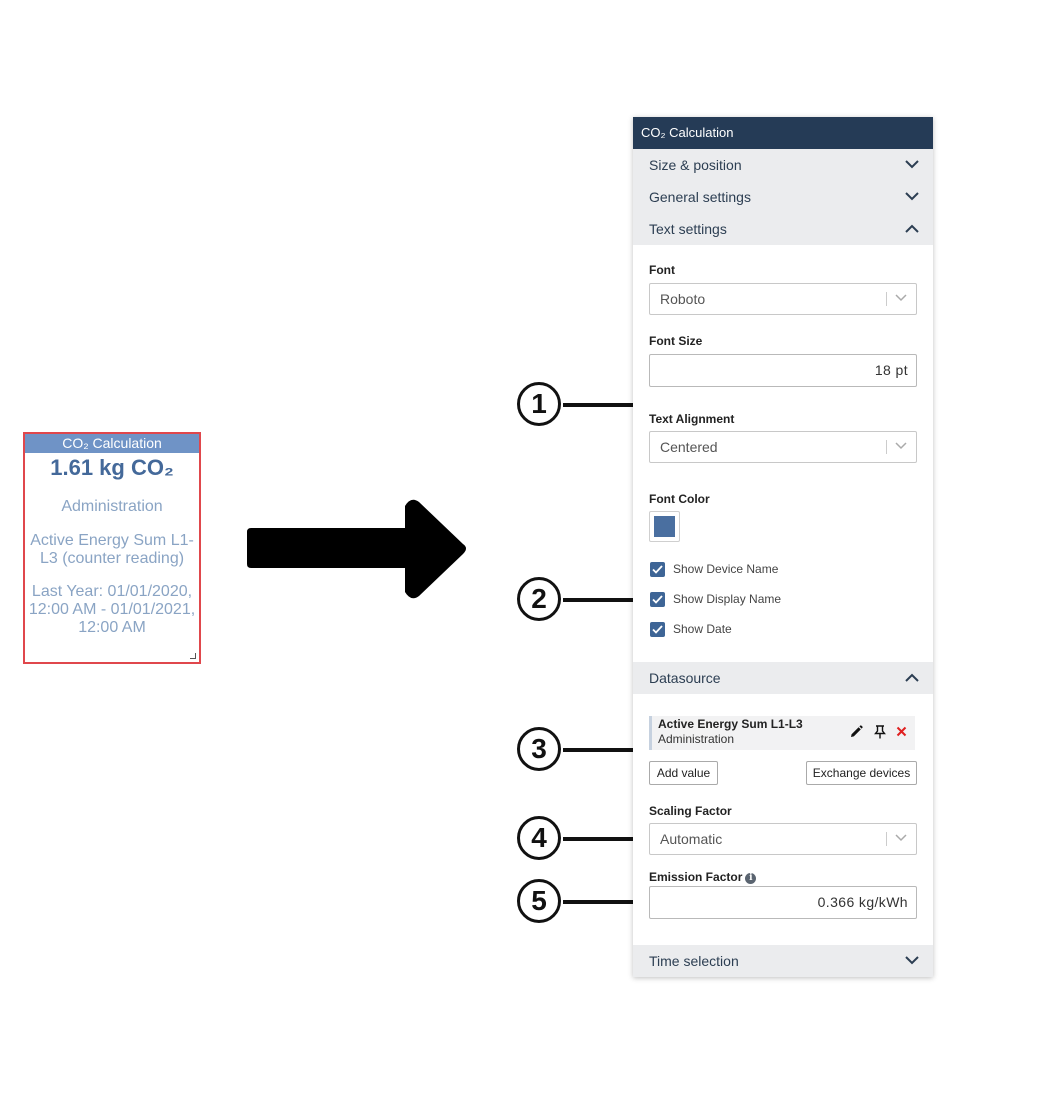  Describe the element at coordinates (783, 902) in the screenshot. I see `emission-factor-input: 0.366 kg/kWh` at that location.